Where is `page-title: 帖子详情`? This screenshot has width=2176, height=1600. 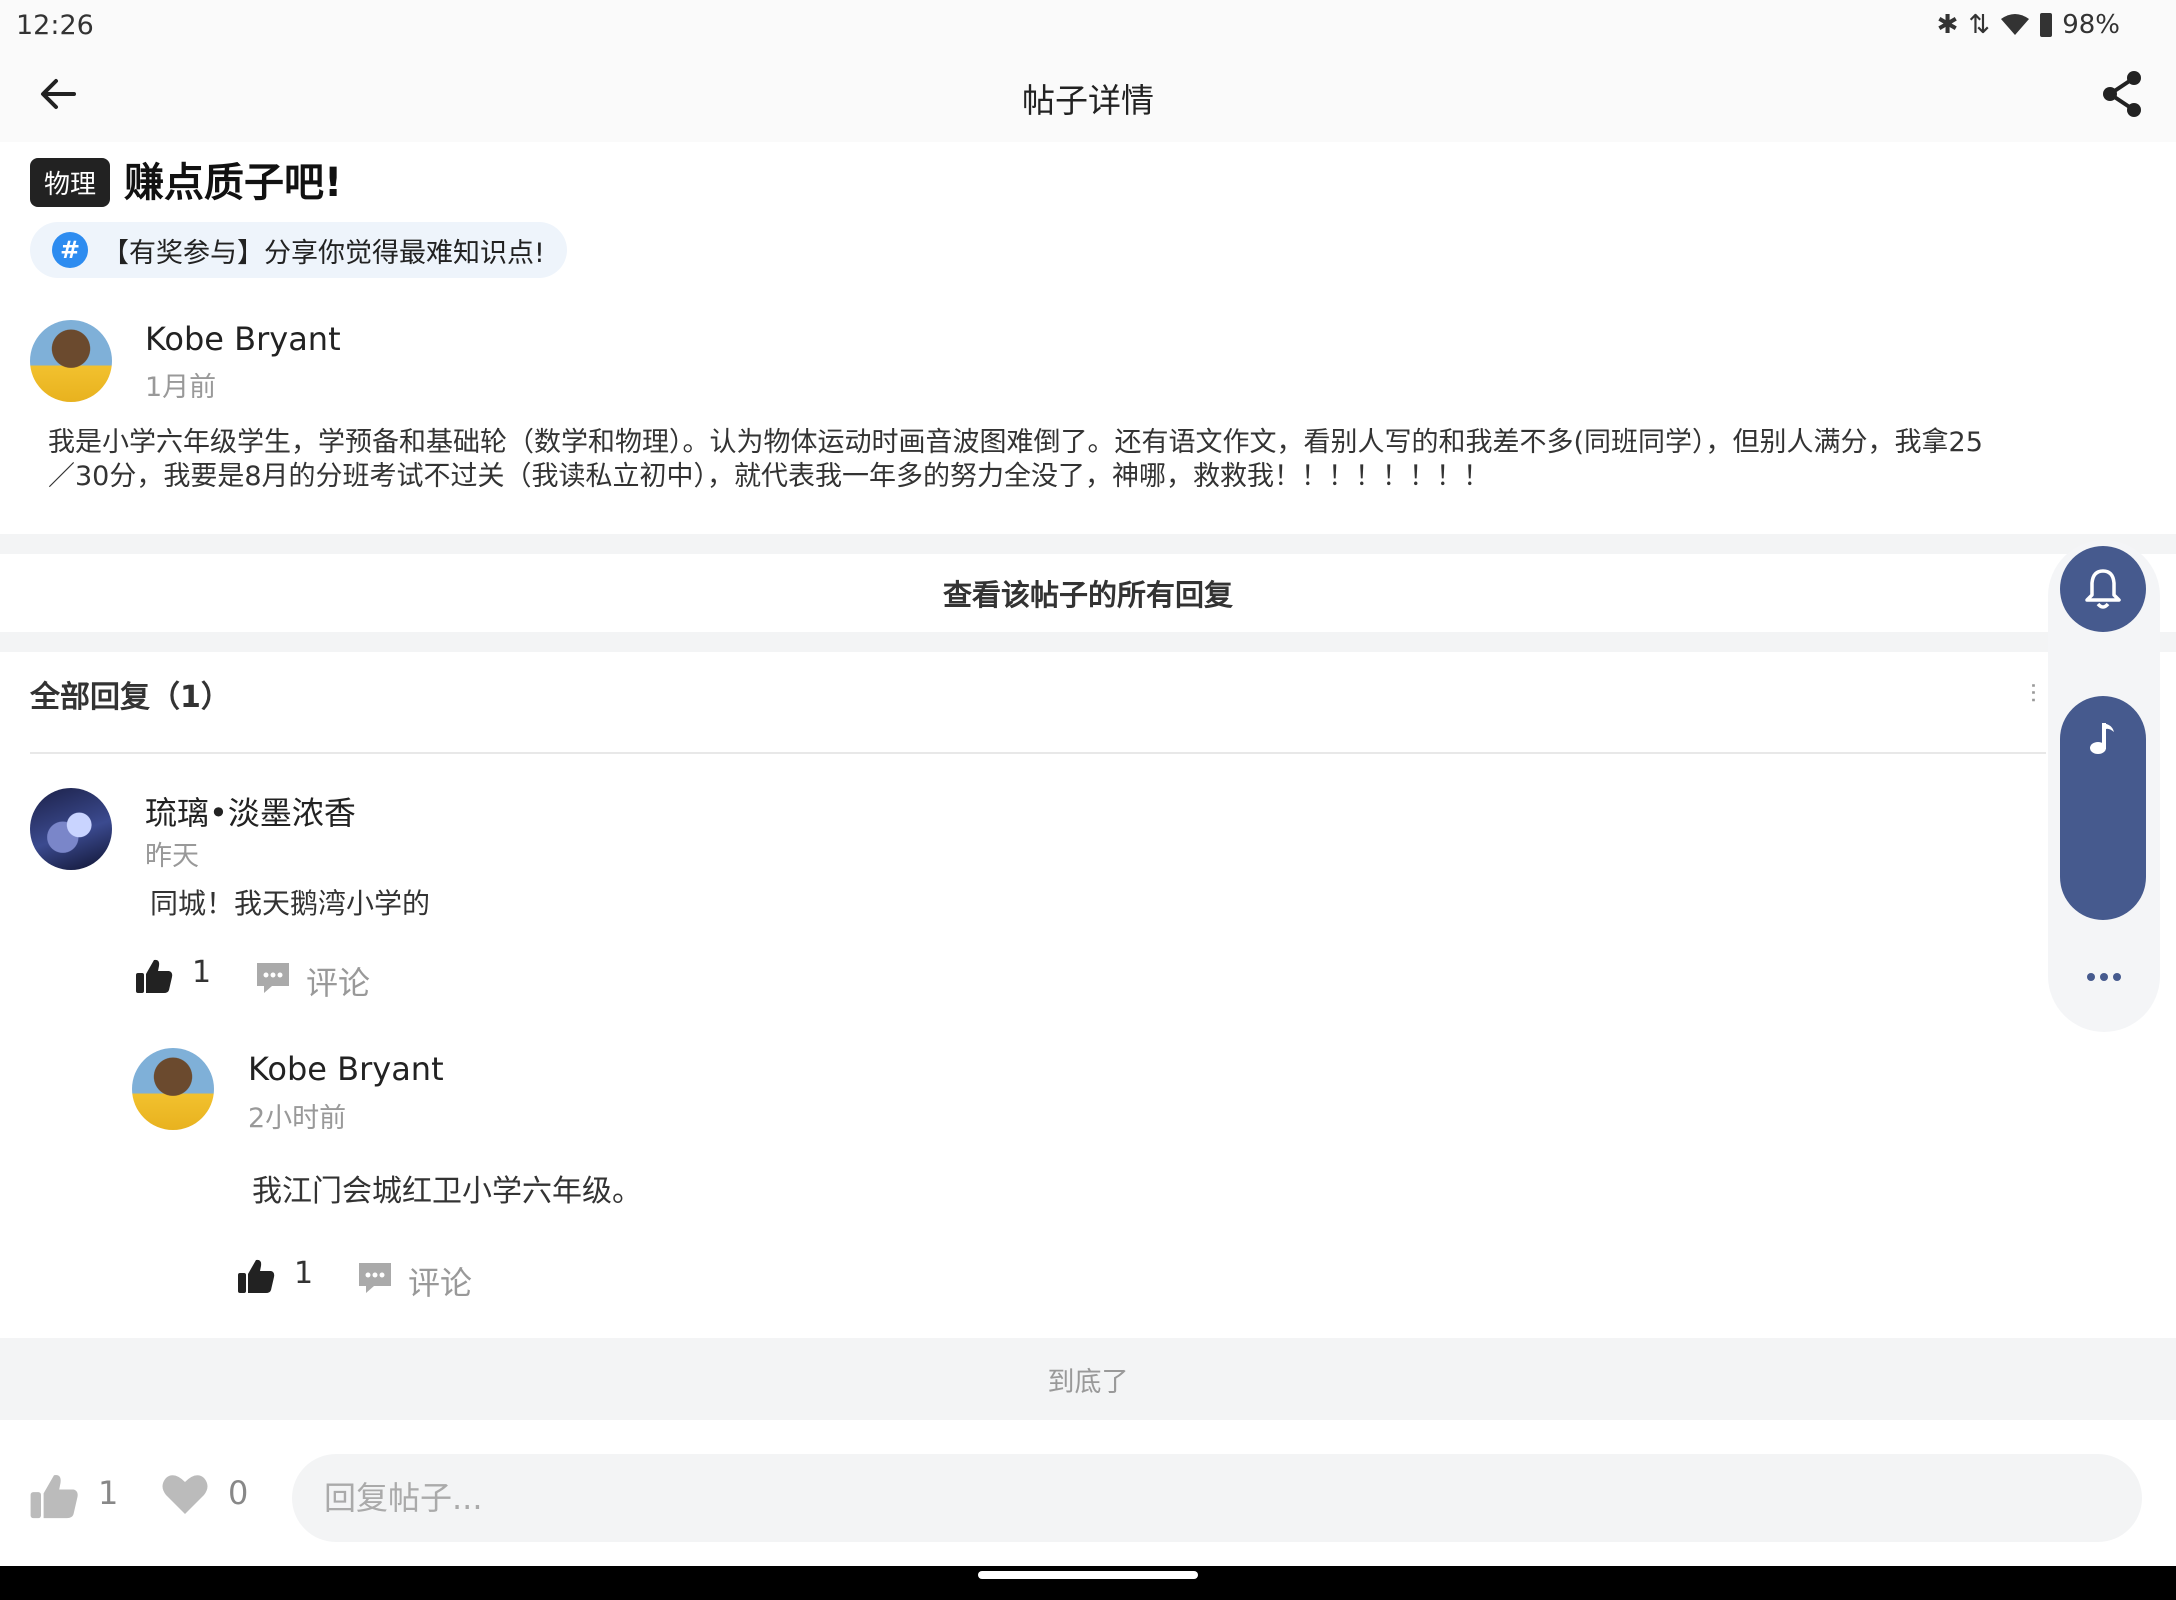
page-title: 帖子详情 is located at coordinates (1088, 100).